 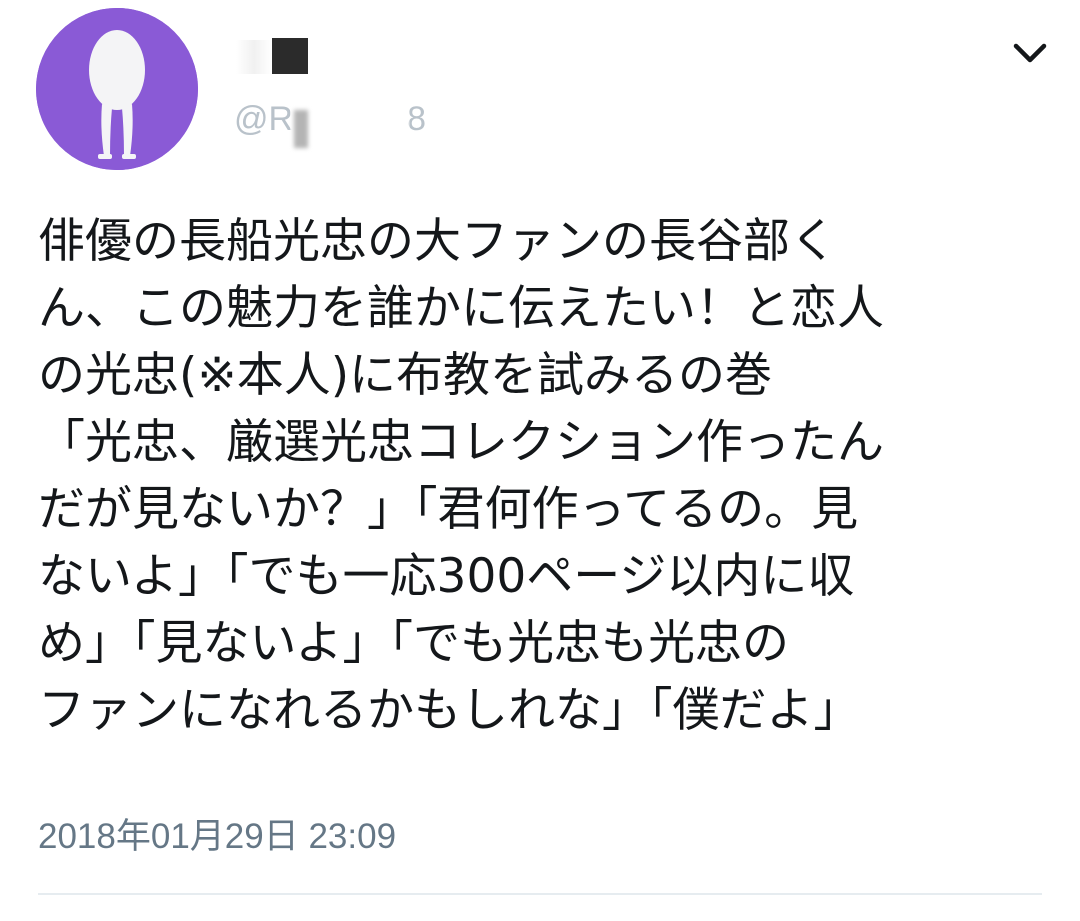 I want to click on tweet-menu-button, so click(x=1030, y=53).